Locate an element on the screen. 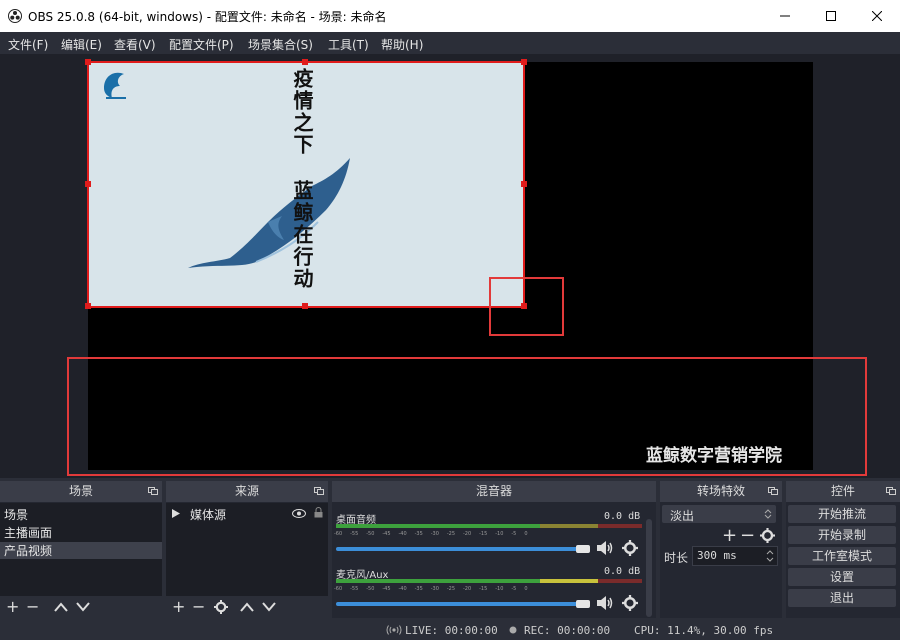 The width and height of the screenshot is (900, 640). close-icon is located at coordinates (877, 16).